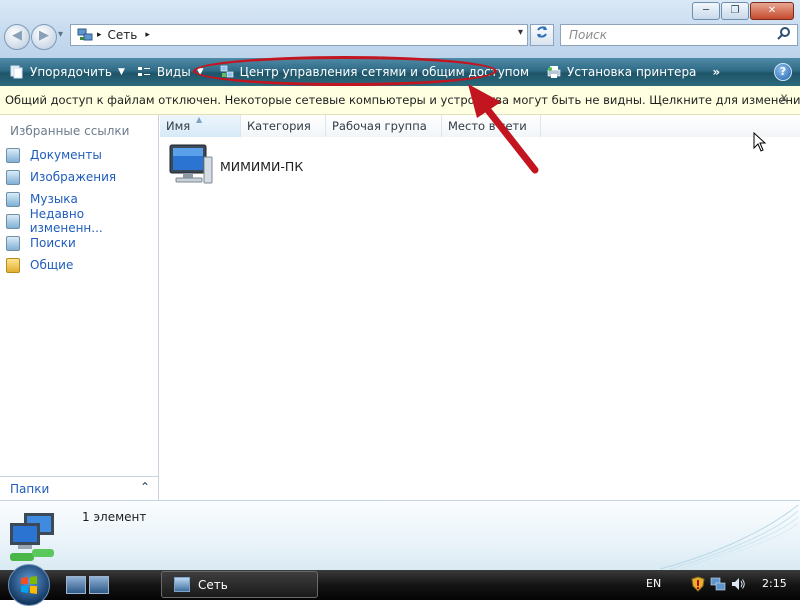 This screenshot has height=608, width=800. What do you see at coordinates (653, 583) in the screenshot?
I see `language-indicator: EN` at bounding box center [653, 583].